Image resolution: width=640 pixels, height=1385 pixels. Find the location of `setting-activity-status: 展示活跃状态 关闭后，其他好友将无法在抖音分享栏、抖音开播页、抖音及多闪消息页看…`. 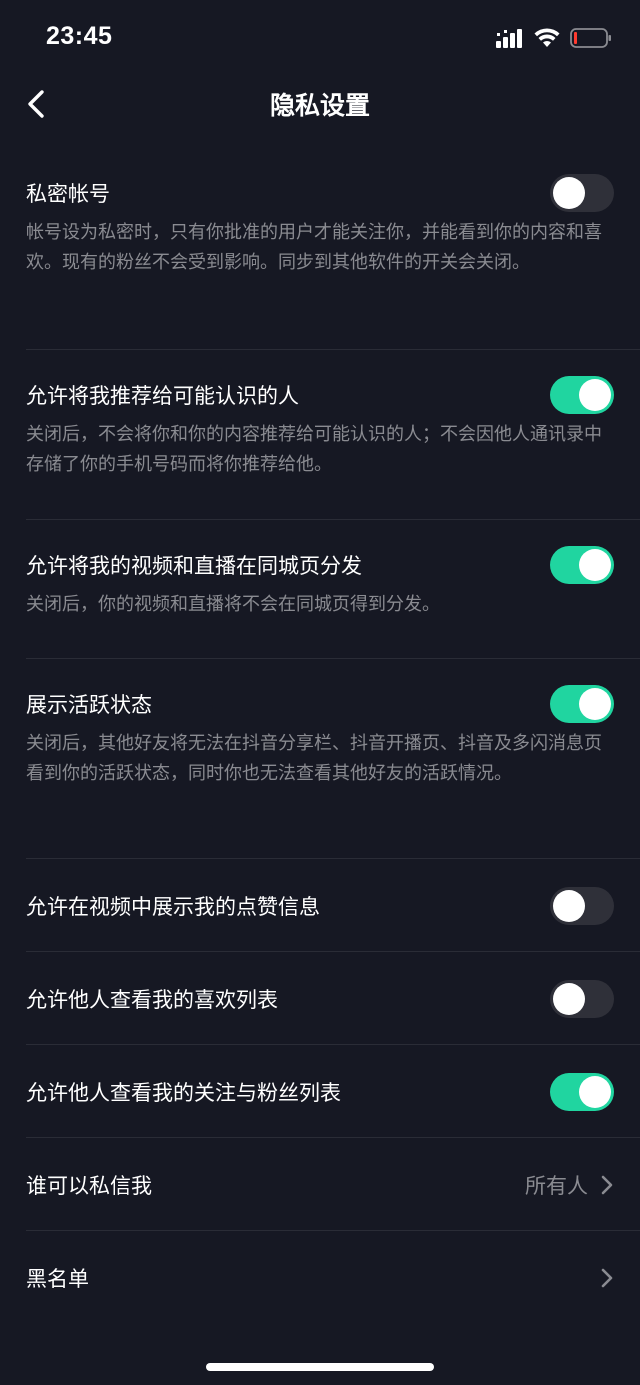

setting-activity-status: 展示活跃状态 关闭后，其他好友将无法在抖音分享栏、抖音开播页、抖音及多闪消息页看… is located at coordinates (320, 759).